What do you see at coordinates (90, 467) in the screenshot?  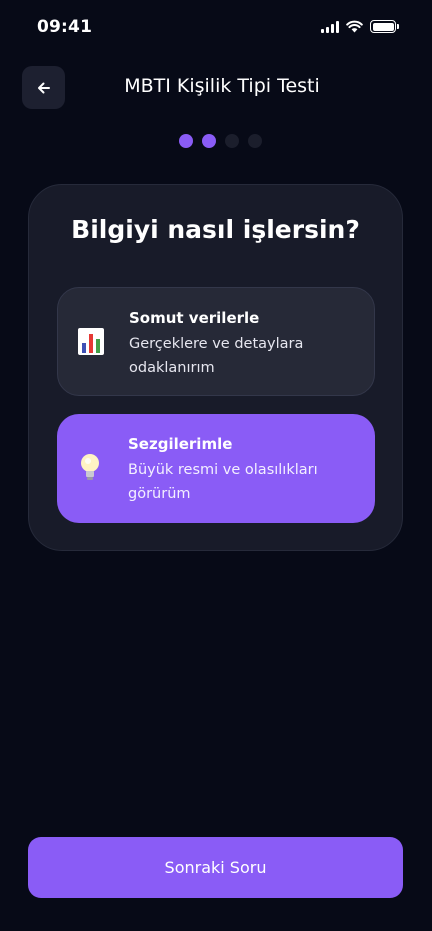 I see `lightbulb-icon` at bounding box center [90, 467].